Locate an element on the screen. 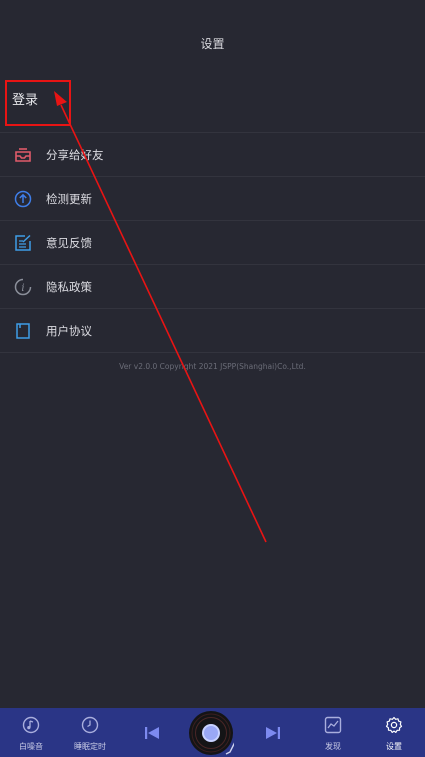  header: 设置 is located at coordinates (212, 44).